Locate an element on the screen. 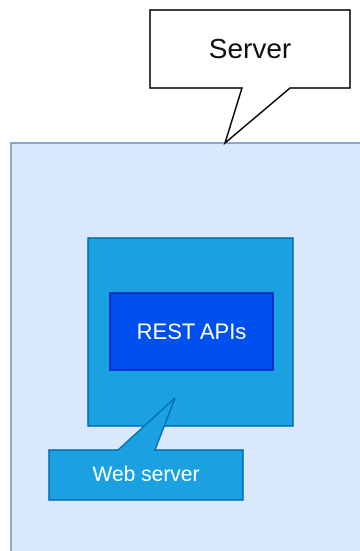  web-server-label: Web server is located at coordinates (146, 474).